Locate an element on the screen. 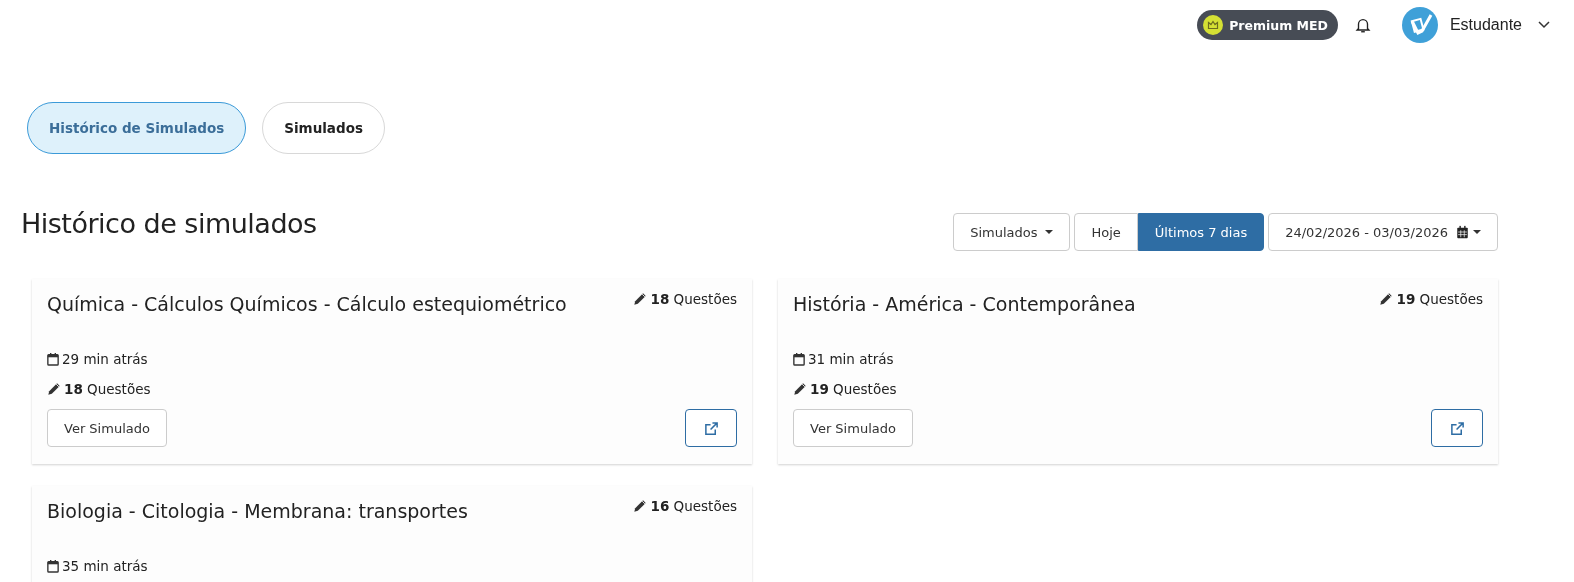  crown-icon is located at coordinates (1213, 25).